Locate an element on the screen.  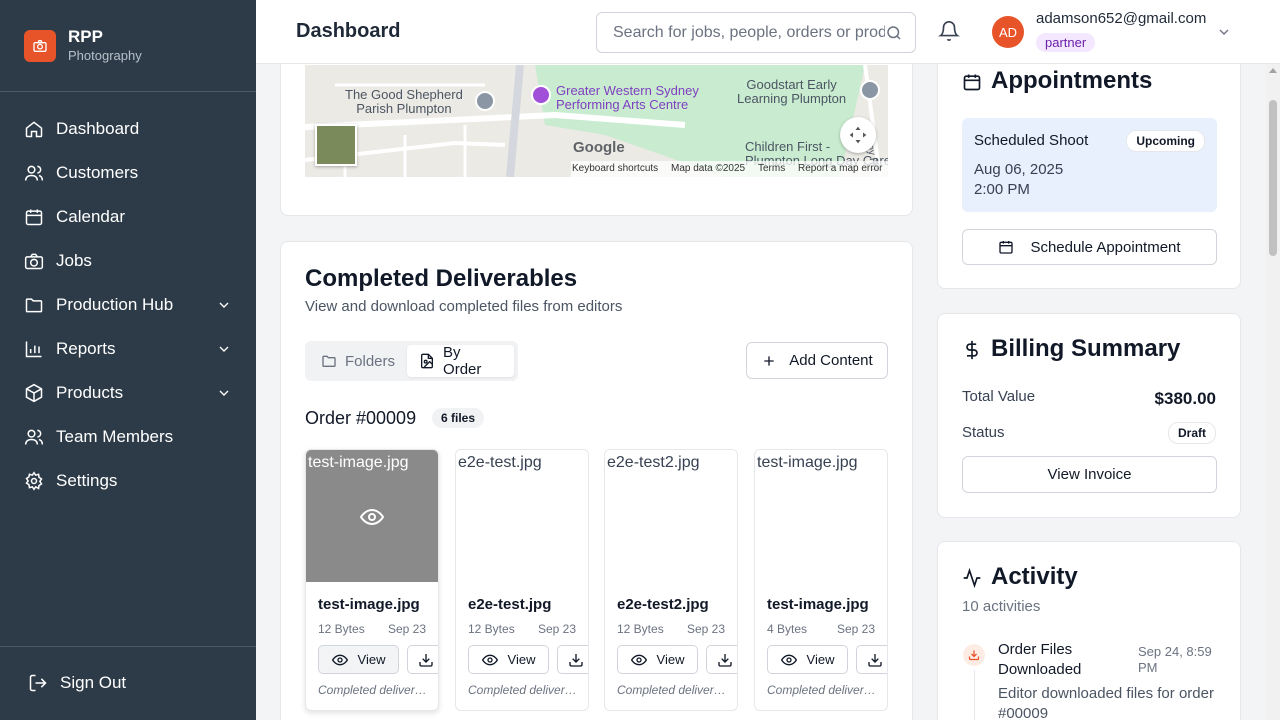
sidebar-item-calendar: Calendar is located at coordinates (128, 217).